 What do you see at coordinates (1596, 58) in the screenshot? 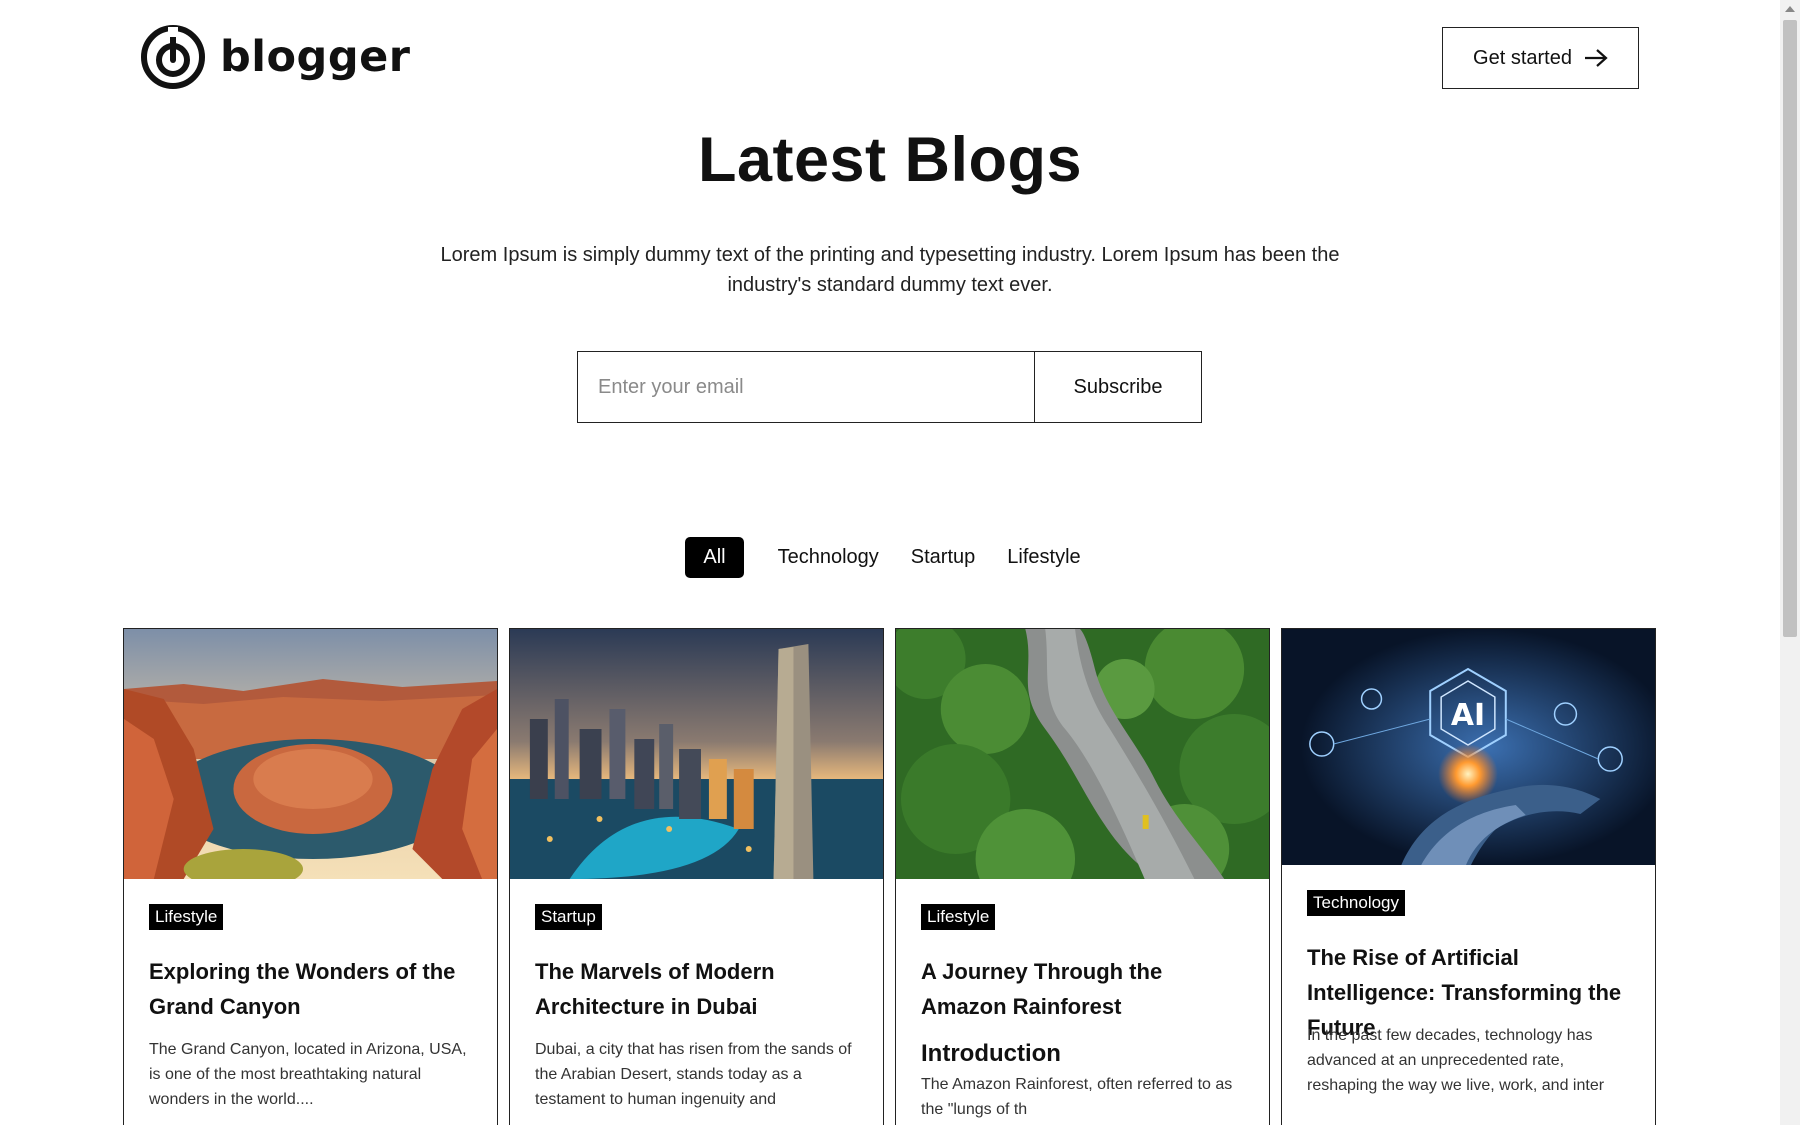
I see `arrow-right-icon` at bounding box center [1596, 58].